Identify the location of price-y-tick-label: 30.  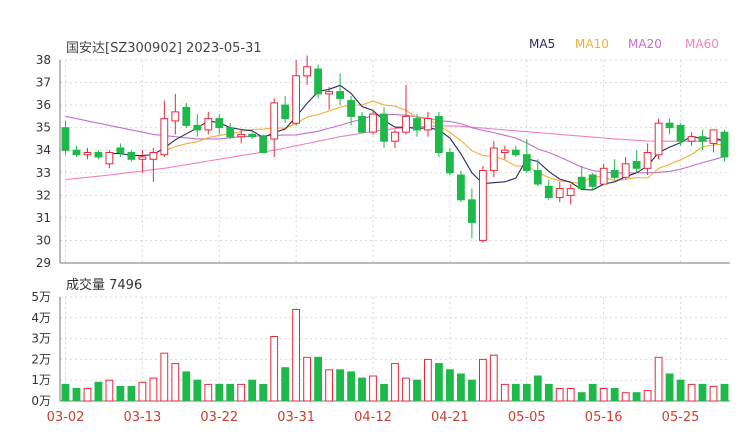
(43, 240).